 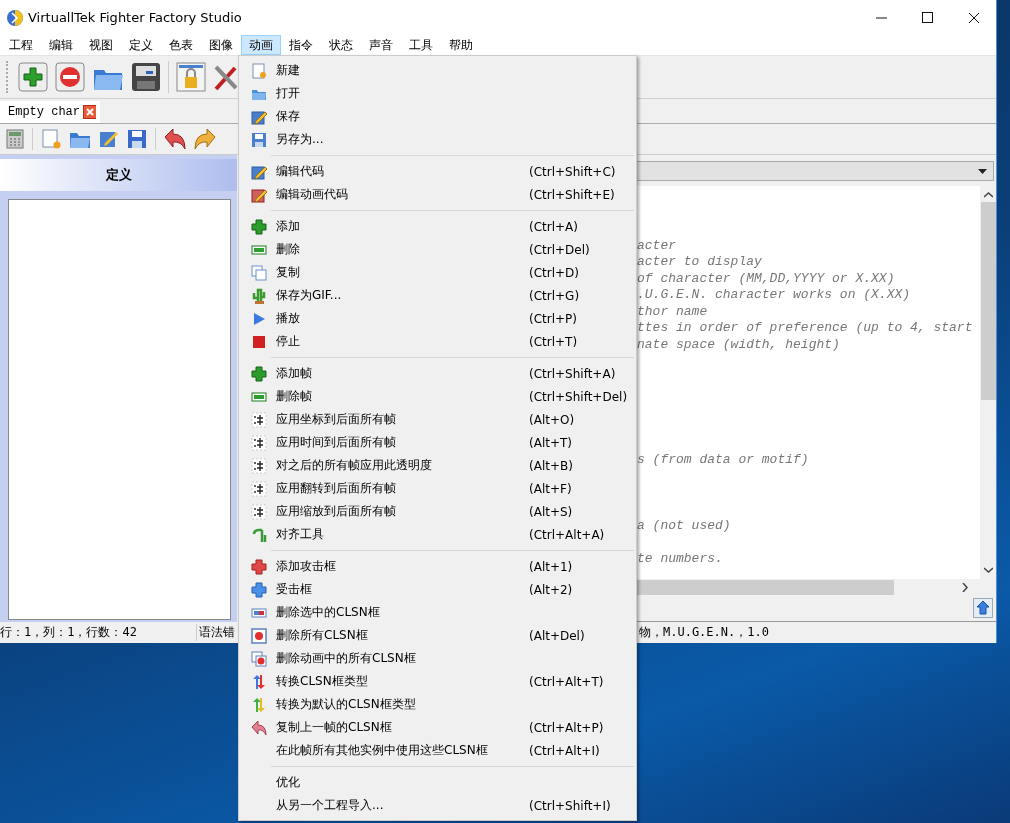 What do you see at coordinates (723, 460) in the screenshot?
I see `code-line: s (from data or motif)` at bounding box center [723, 460].